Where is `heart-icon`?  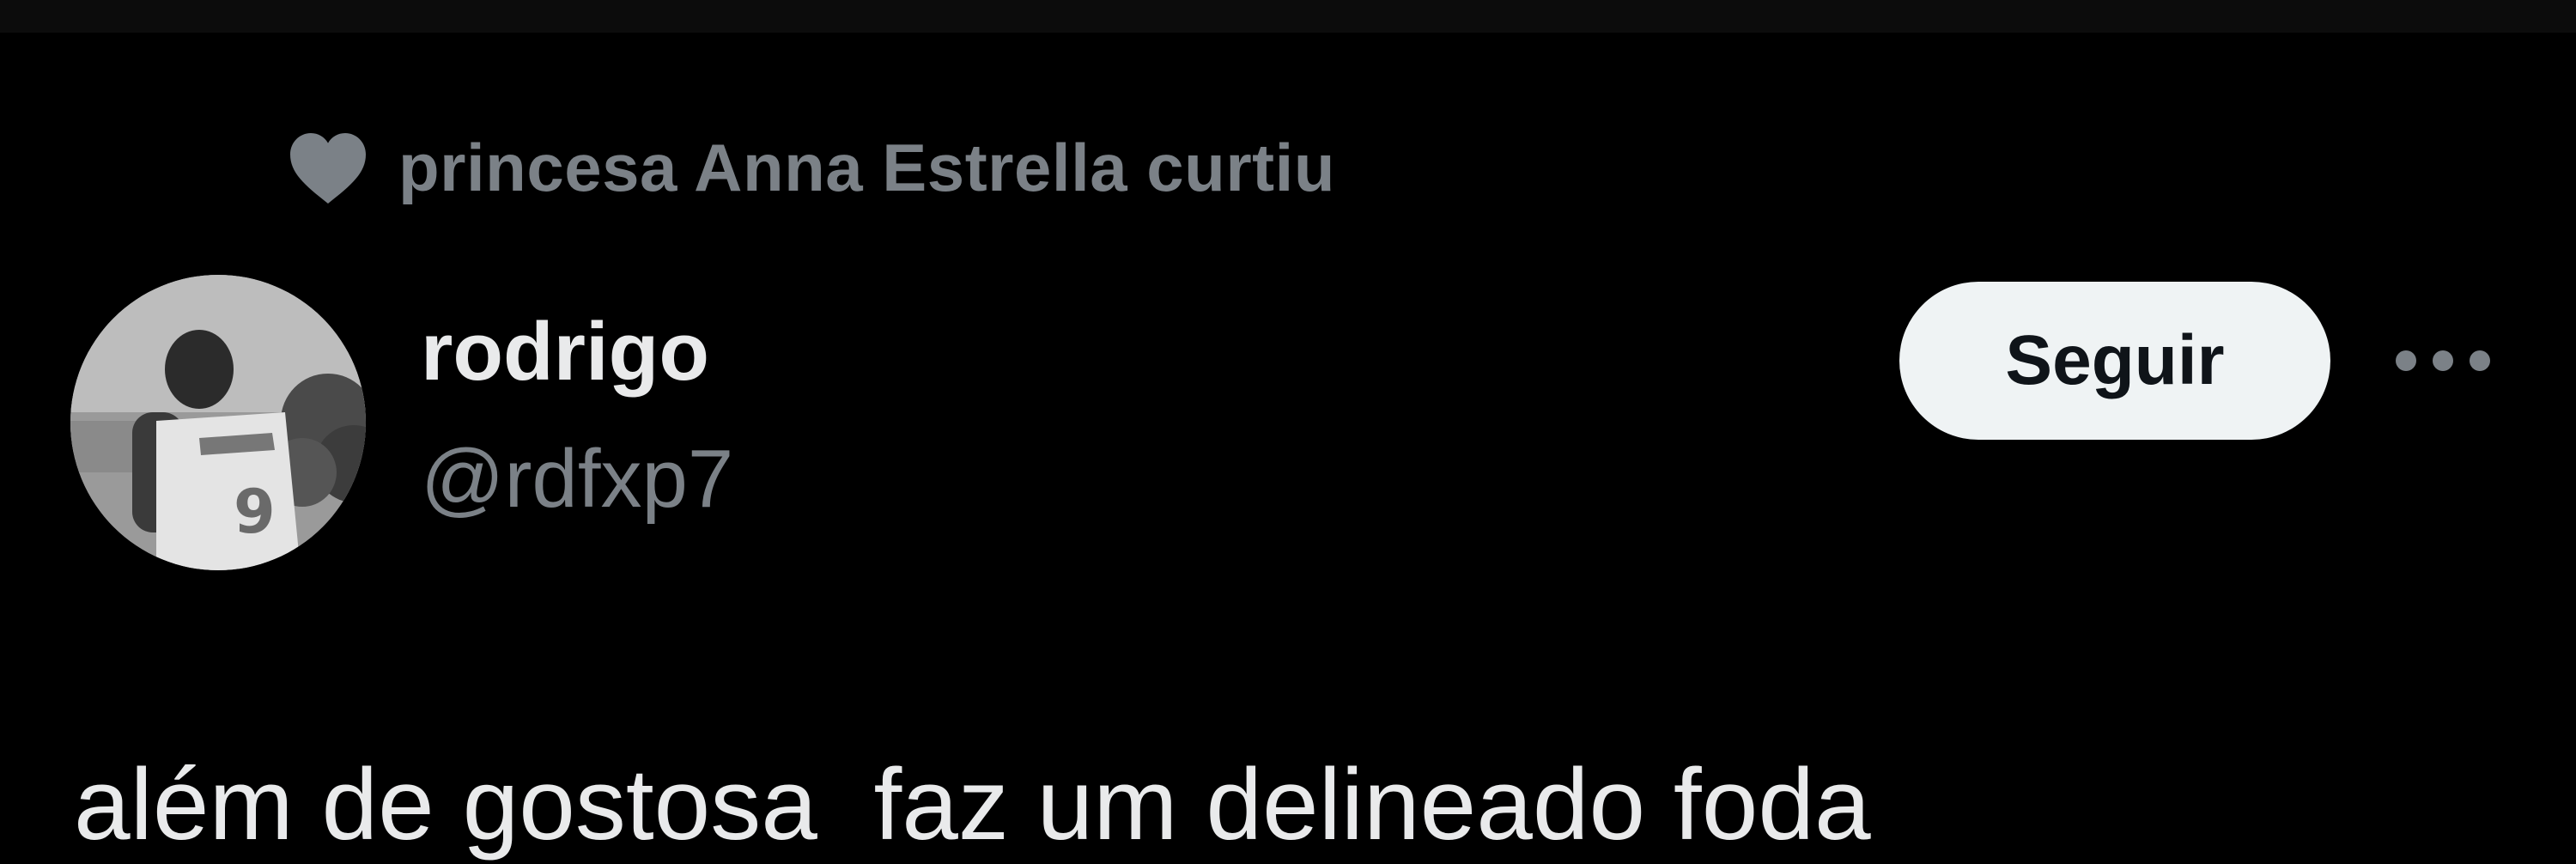 heart-icon is located at coordinates (328, 167).